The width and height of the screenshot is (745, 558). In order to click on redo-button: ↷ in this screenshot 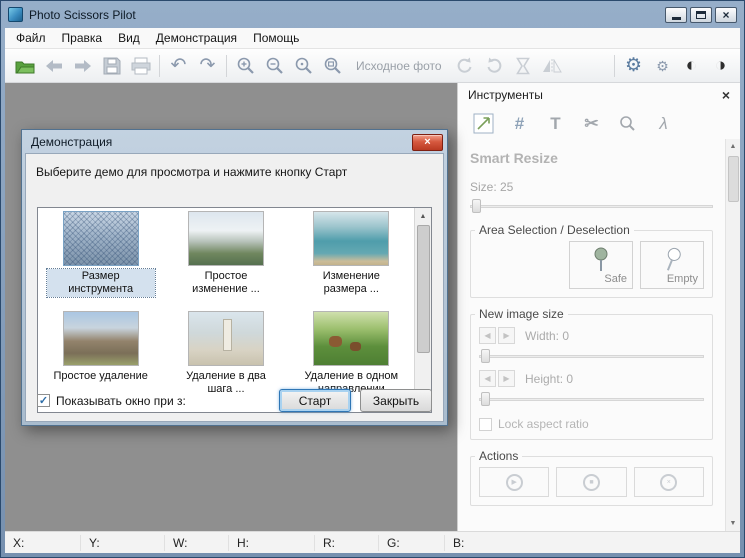, I will do `click(207, 65)`.